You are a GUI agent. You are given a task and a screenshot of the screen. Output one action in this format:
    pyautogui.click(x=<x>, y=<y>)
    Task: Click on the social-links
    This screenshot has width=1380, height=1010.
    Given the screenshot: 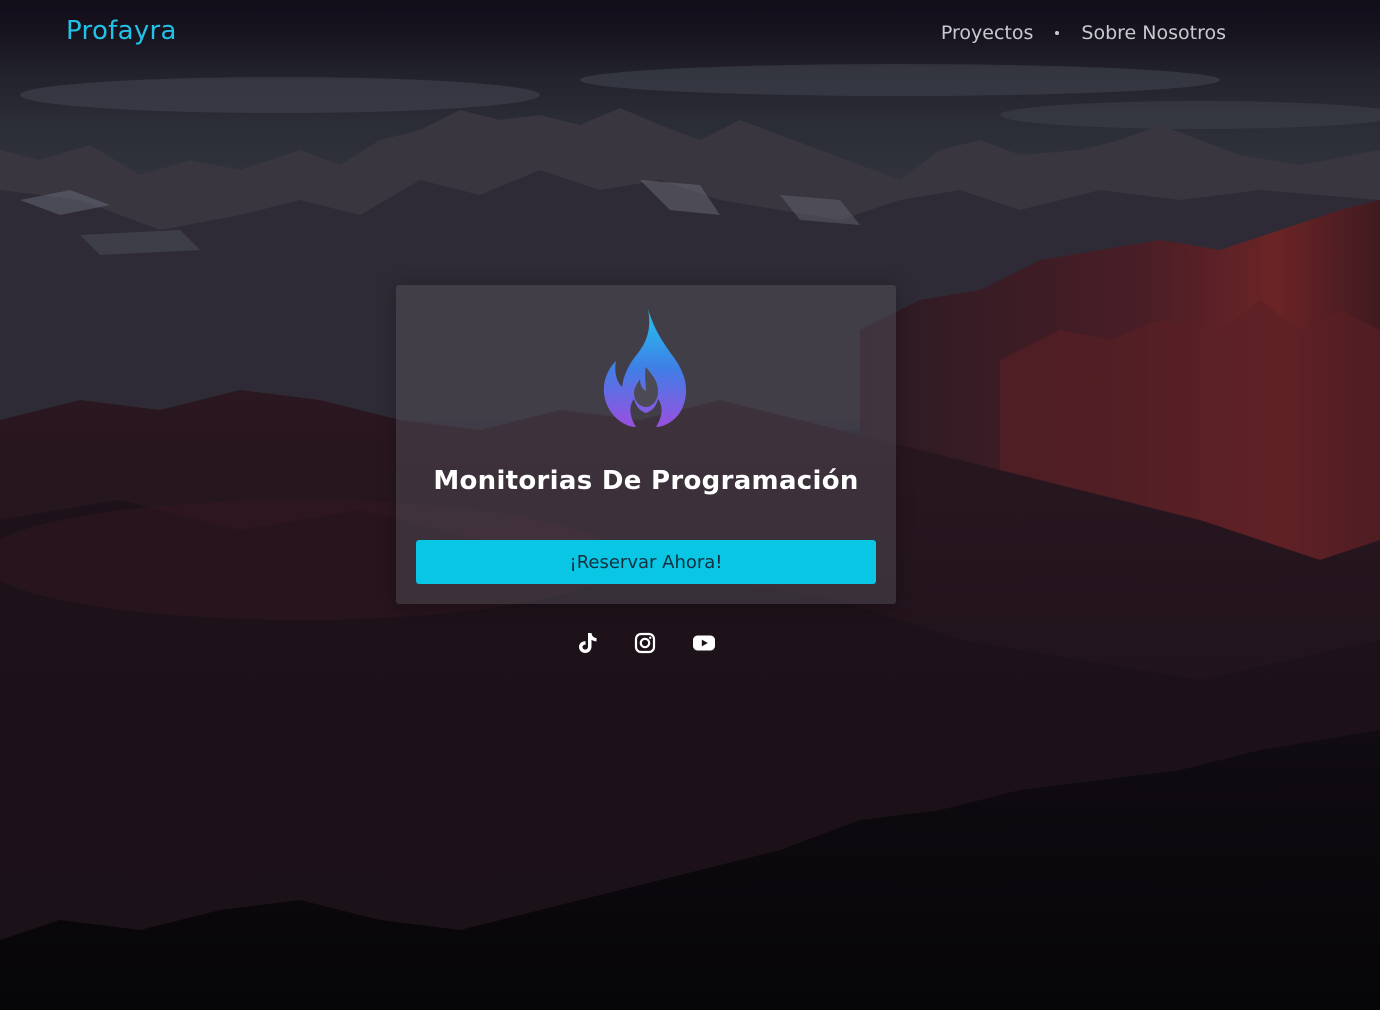 What is the action you would take?
    pyautogui.click(x=646, y=644)
    